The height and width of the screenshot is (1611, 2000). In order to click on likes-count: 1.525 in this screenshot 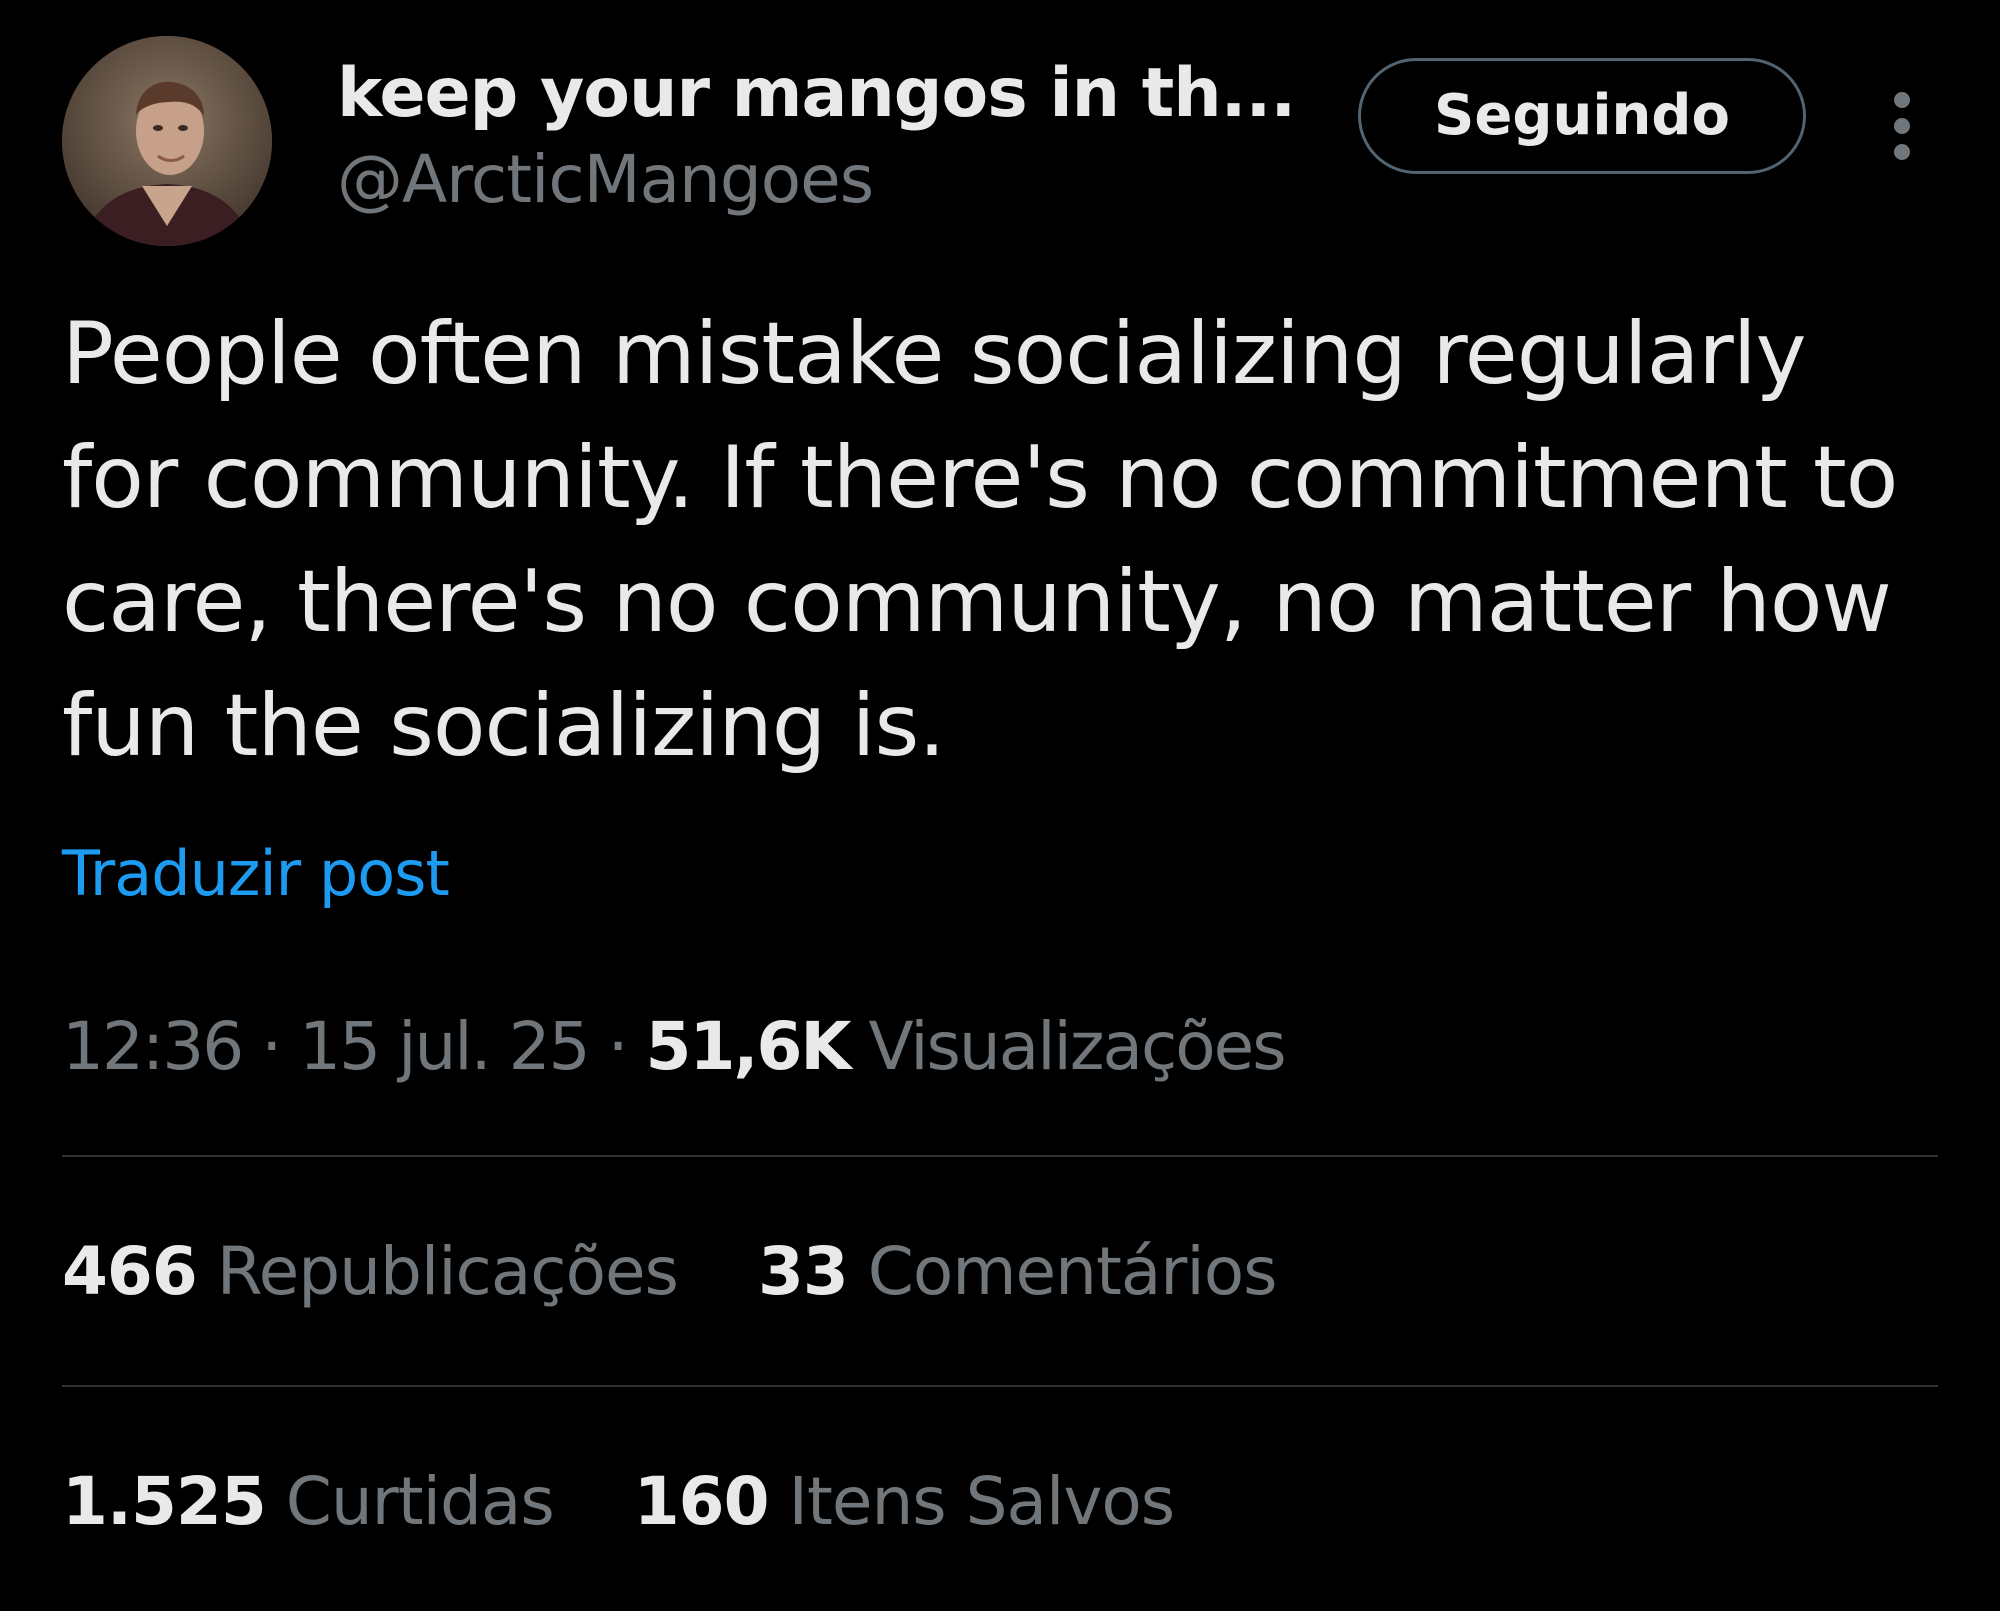, I will do `click(164, 1501)`.